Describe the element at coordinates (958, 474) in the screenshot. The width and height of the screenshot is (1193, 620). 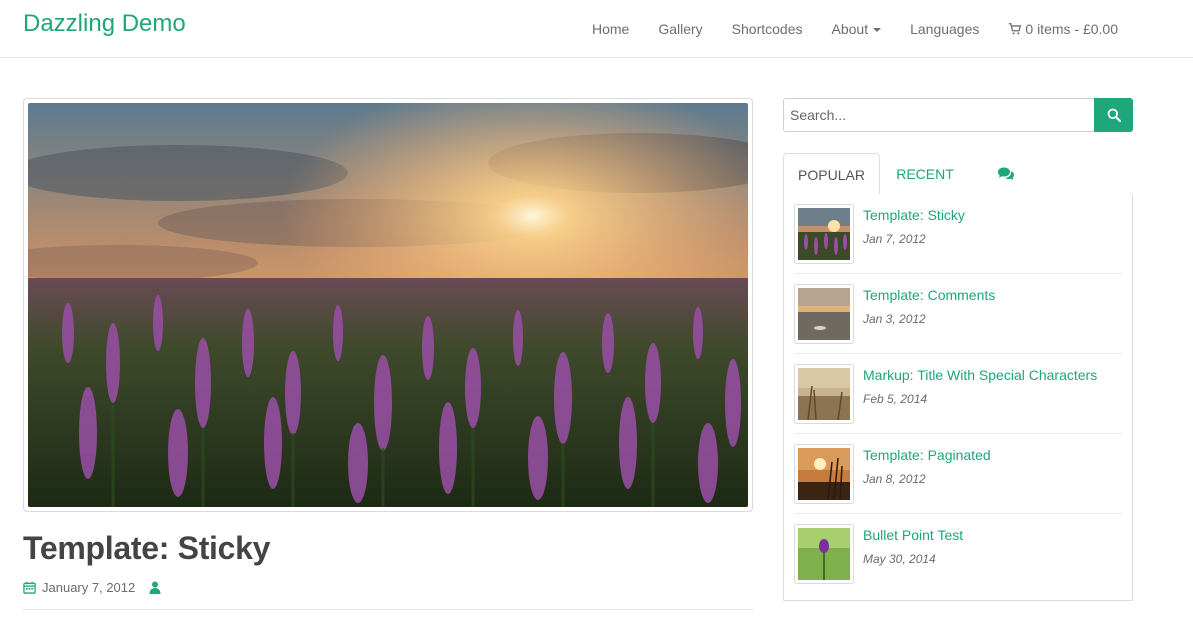
I see `list-item: Template: Paginated Jan 8, 2012` at that location.